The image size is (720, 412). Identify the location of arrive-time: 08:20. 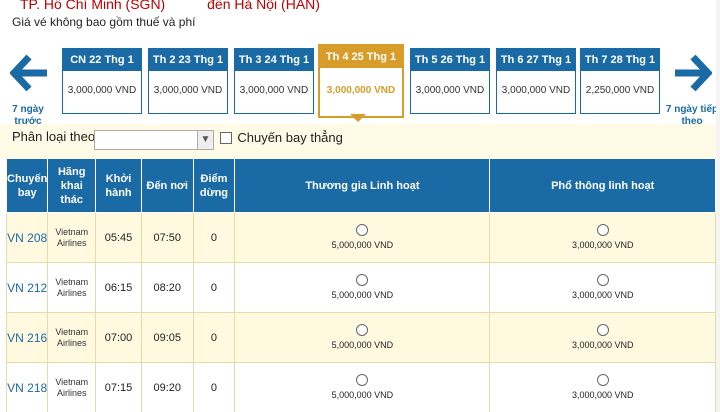
(167, 287).